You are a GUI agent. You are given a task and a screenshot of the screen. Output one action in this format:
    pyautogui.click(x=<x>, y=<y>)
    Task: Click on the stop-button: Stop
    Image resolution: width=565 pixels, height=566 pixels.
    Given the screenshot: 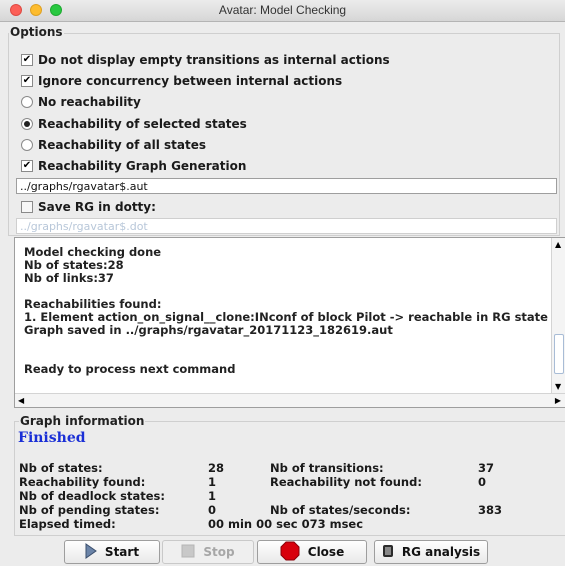 What is the action you would take?
    pyautogui.click(x=208, y=552)
    